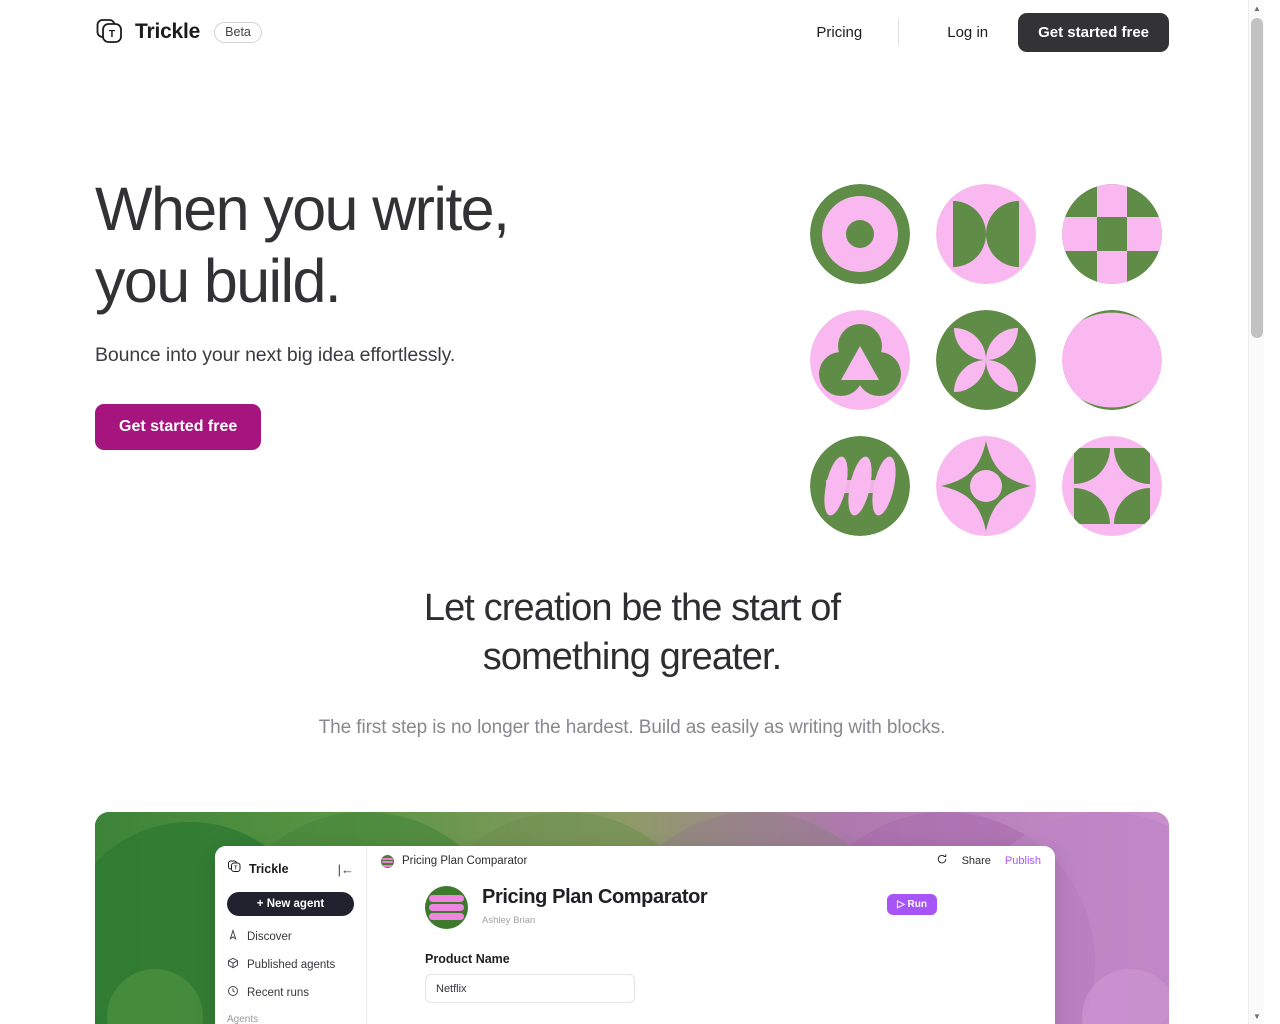 This screenshot has width=1280, height=1024. What do you see at coordinates (509, 920) in the screenshot?
I see `agent-author: Ashley Brian` at bounding box center [509, 920].